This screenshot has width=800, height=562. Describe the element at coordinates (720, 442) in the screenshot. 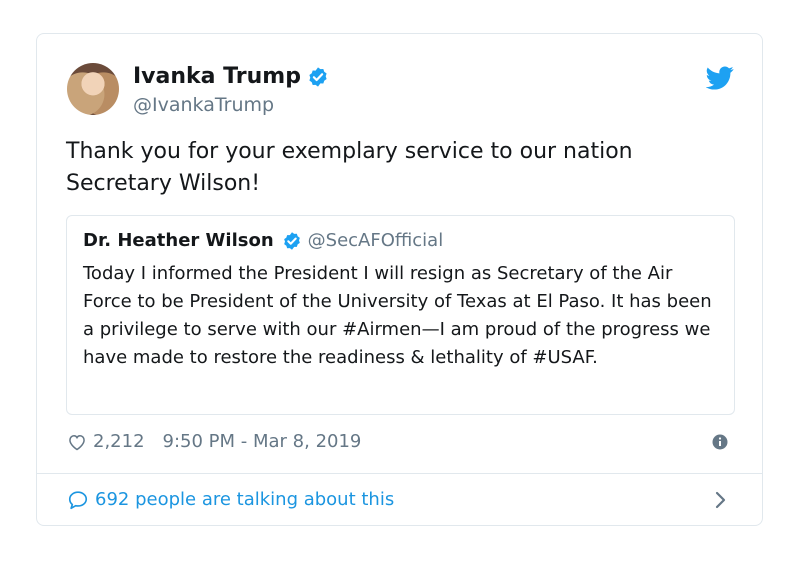

I see `info-icon` at that location.